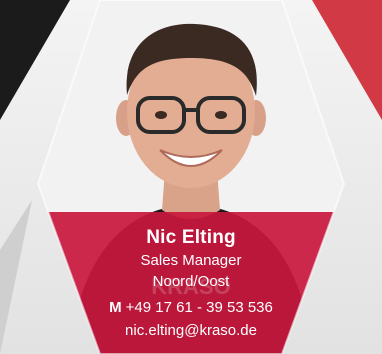  What do you see at coordinates (191, 260) in the screenshot?
I see `job-title: Sales Manager` at bounding box center [191, 260].